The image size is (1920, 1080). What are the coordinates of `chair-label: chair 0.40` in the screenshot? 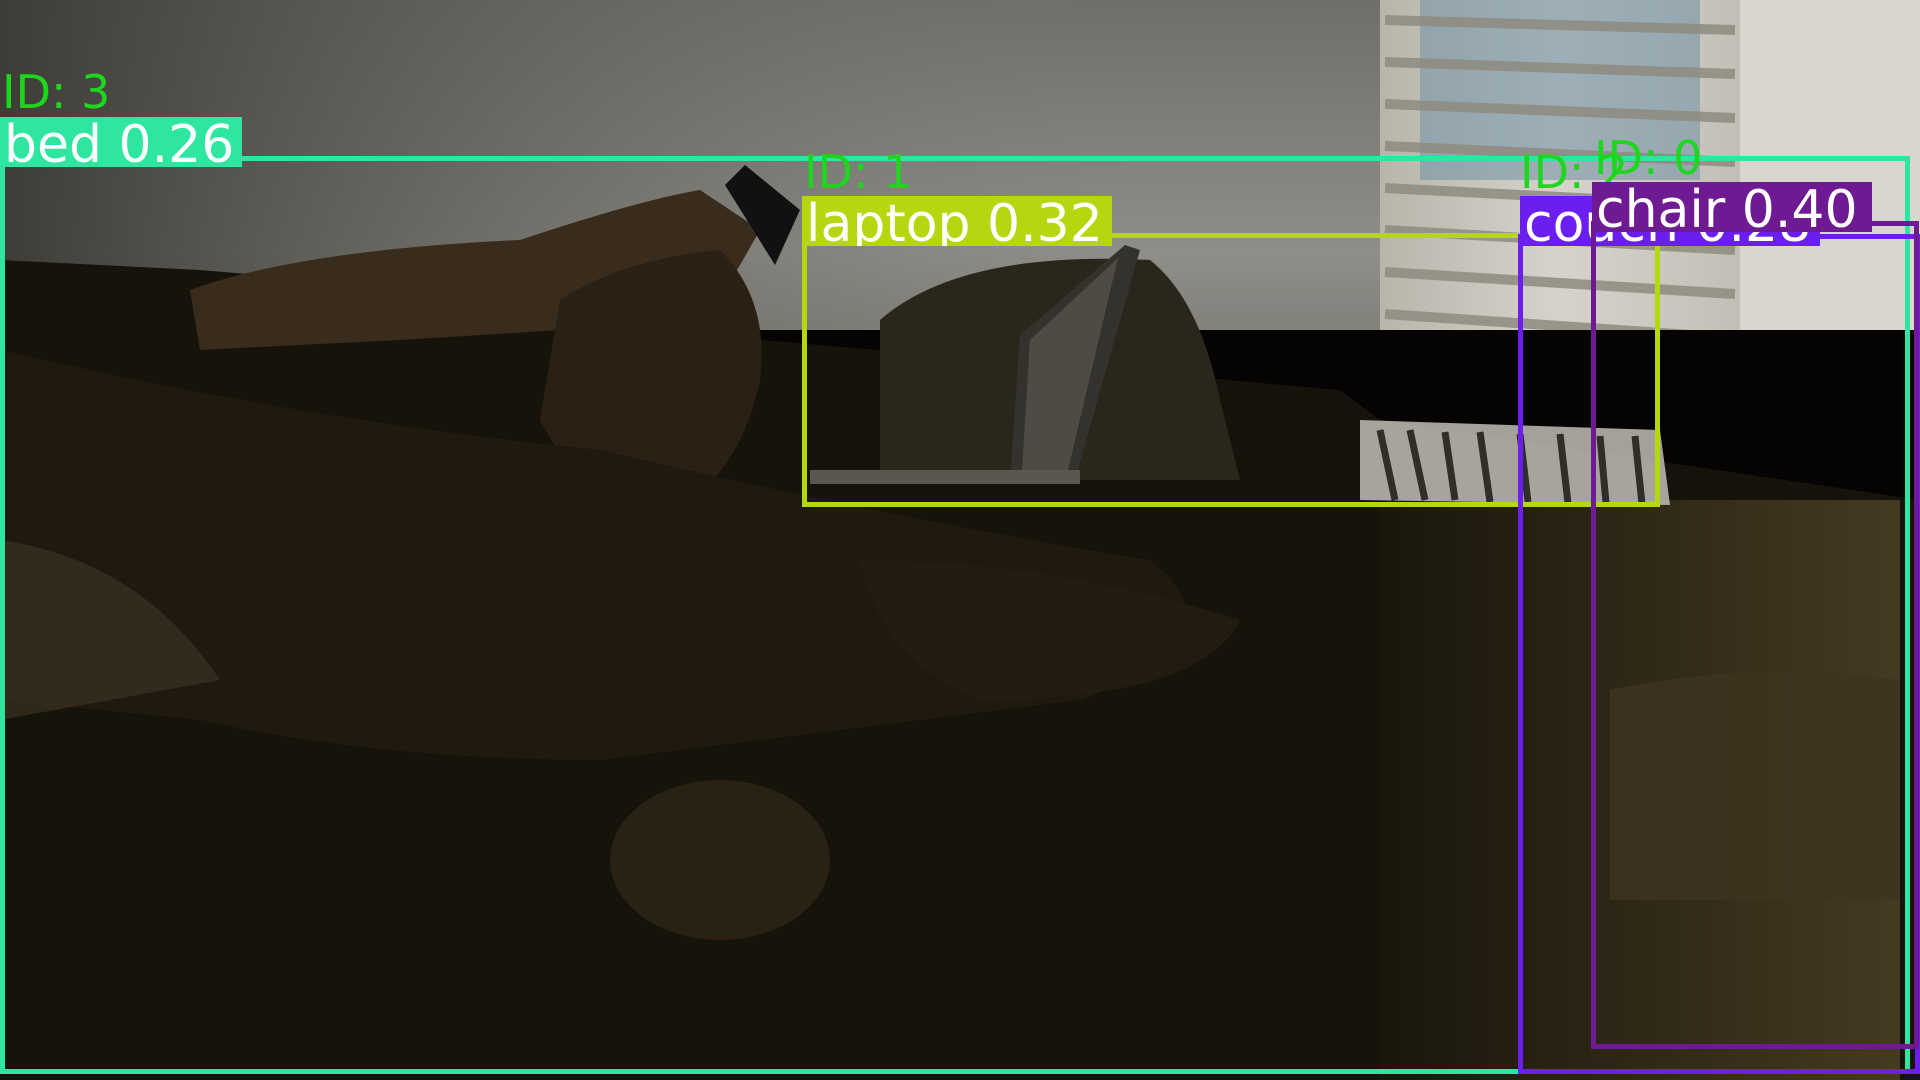 It's located at (1732, 207).